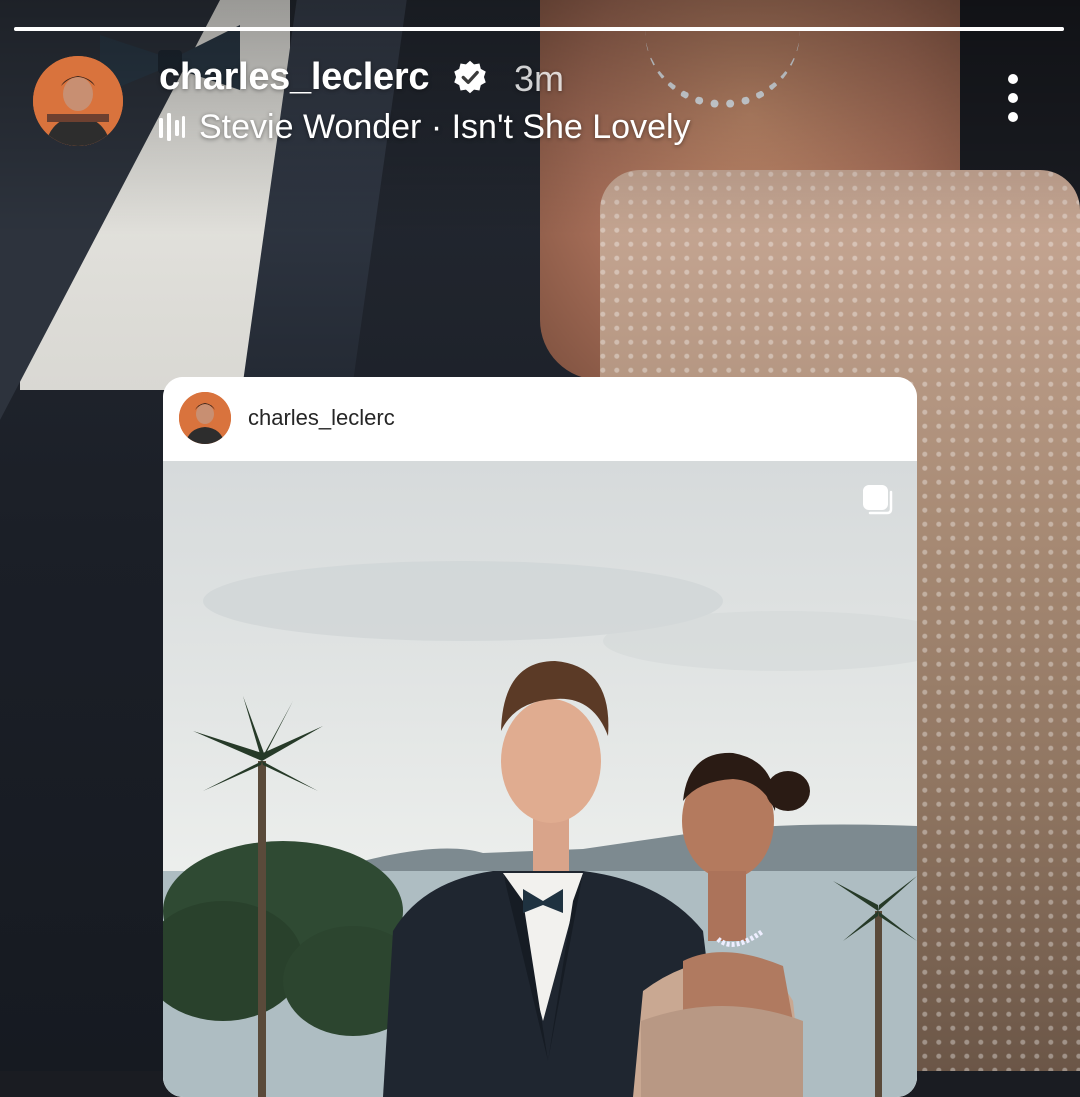 Image resolution: width=1080 pixels, height=1097 pixels. I want to click on profile-avatar, so click(78, 101).